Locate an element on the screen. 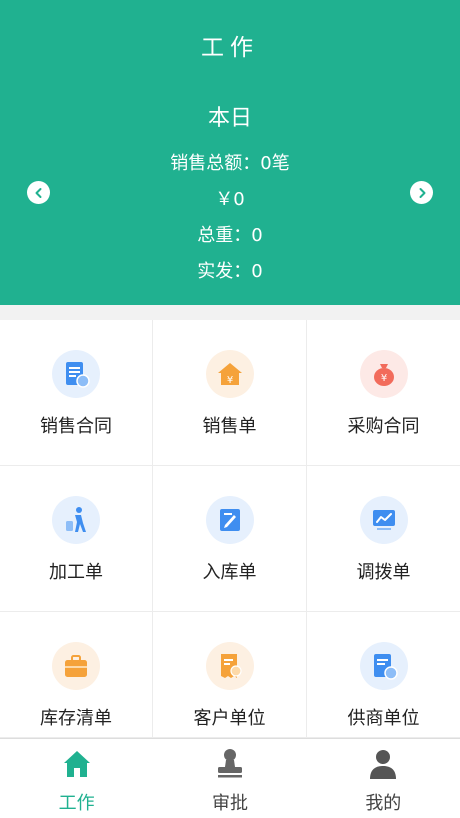  tab-label: 审批 is located at coordinates (229, 803).